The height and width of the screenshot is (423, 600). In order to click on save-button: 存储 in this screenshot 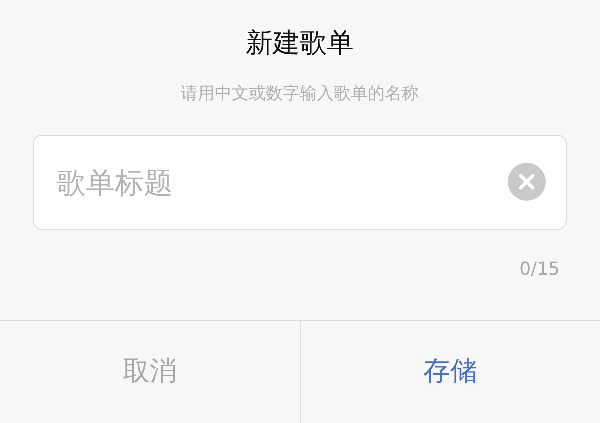, I will do `click(450, 372)`.